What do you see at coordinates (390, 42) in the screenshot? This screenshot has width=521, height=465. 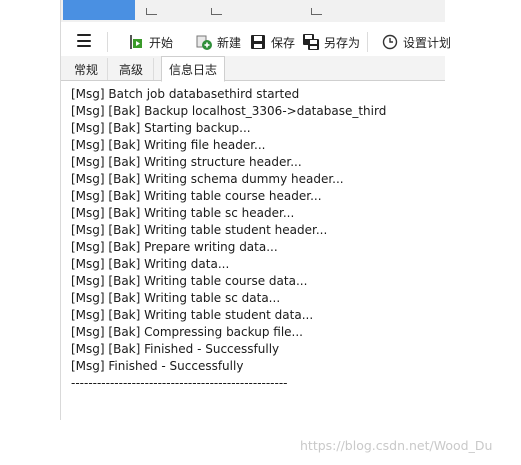 I see `clock-icon` at bounding box center [390, 42].